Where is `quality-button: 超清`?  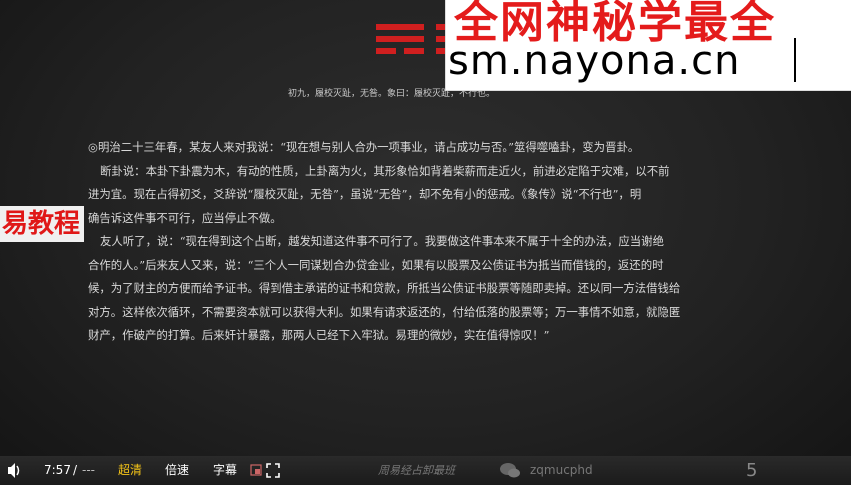
quality-button: 超清 is located at coordinates (130, 470).